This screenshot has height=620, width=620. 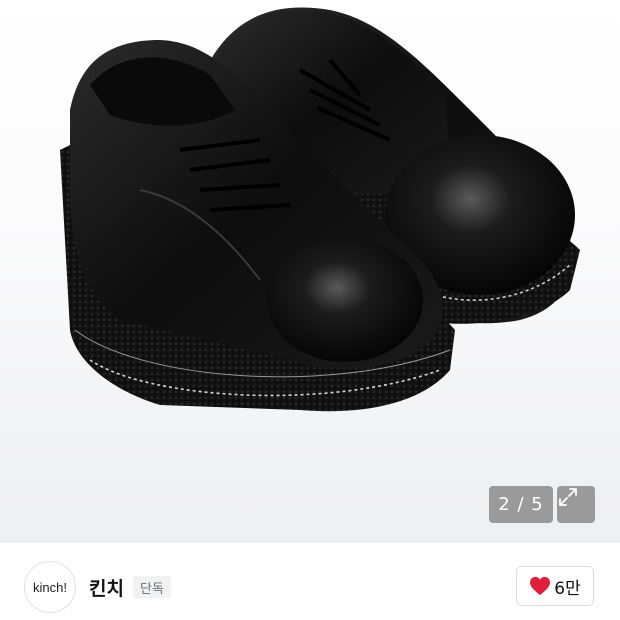 I want to click on exclusive-badge: 단독, so click(x=152, y=587).